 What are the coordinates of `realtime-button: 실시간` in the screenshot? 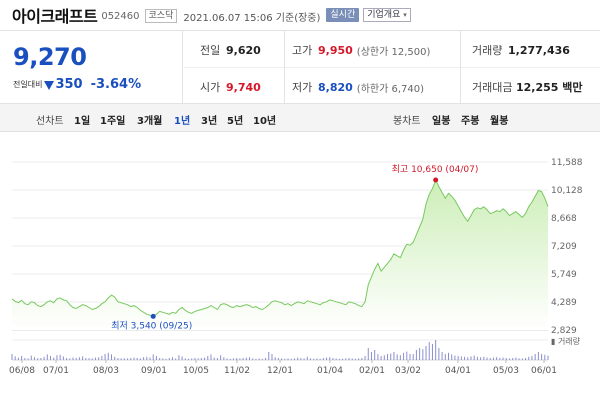 It's located at (343, 15).